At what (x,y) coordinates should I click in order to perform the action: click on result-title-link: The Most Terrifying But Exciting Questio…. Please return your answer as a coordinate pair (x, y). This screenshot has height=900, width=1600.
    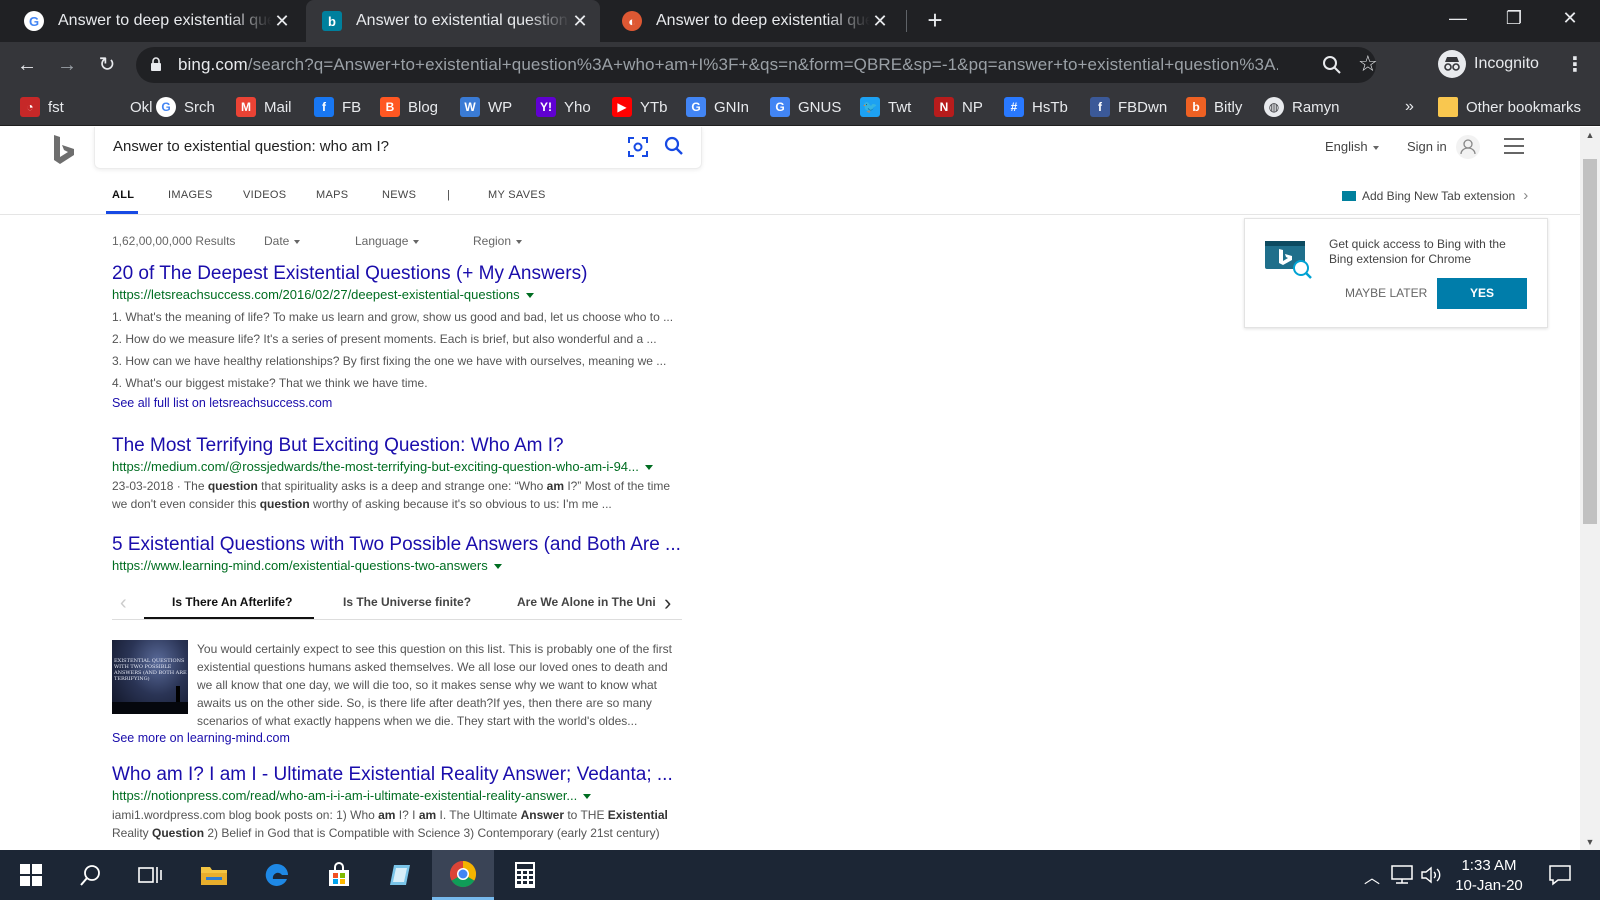
    Looking at the image, I should click on (338, 446).